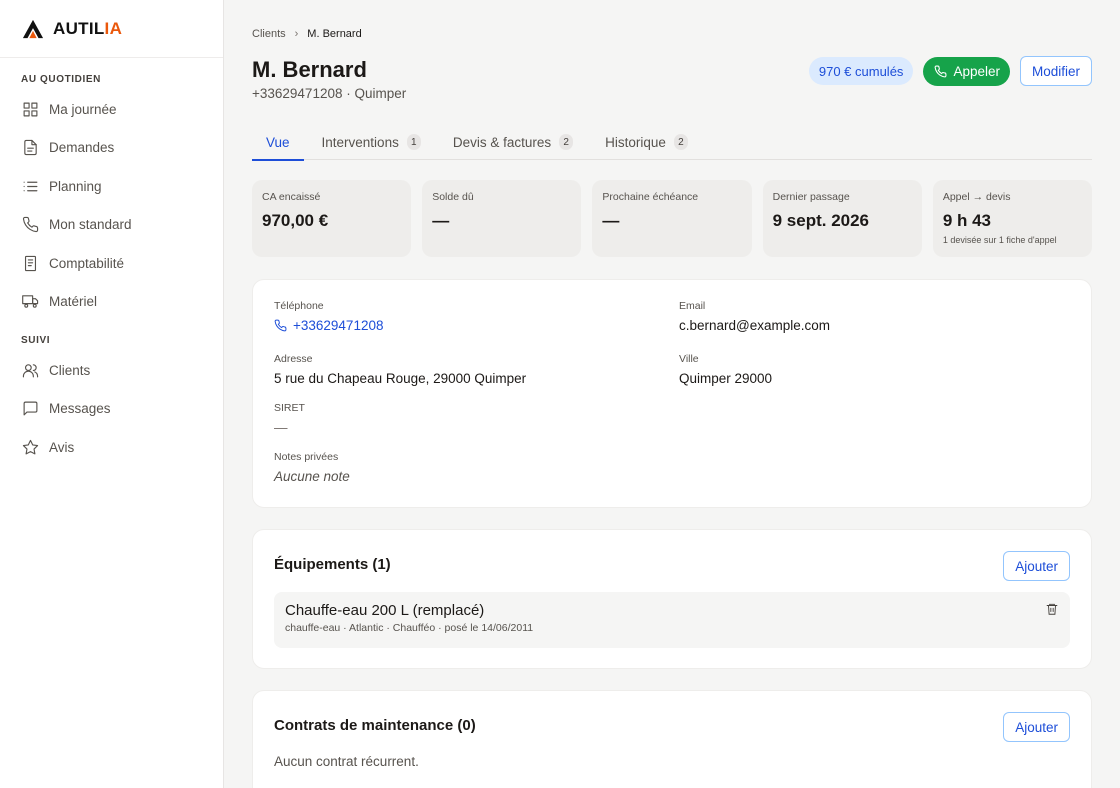 This screenshot has height=788, width=1120. I want to click on breadcrumb-link-clients: Clients, so click(269, 34).